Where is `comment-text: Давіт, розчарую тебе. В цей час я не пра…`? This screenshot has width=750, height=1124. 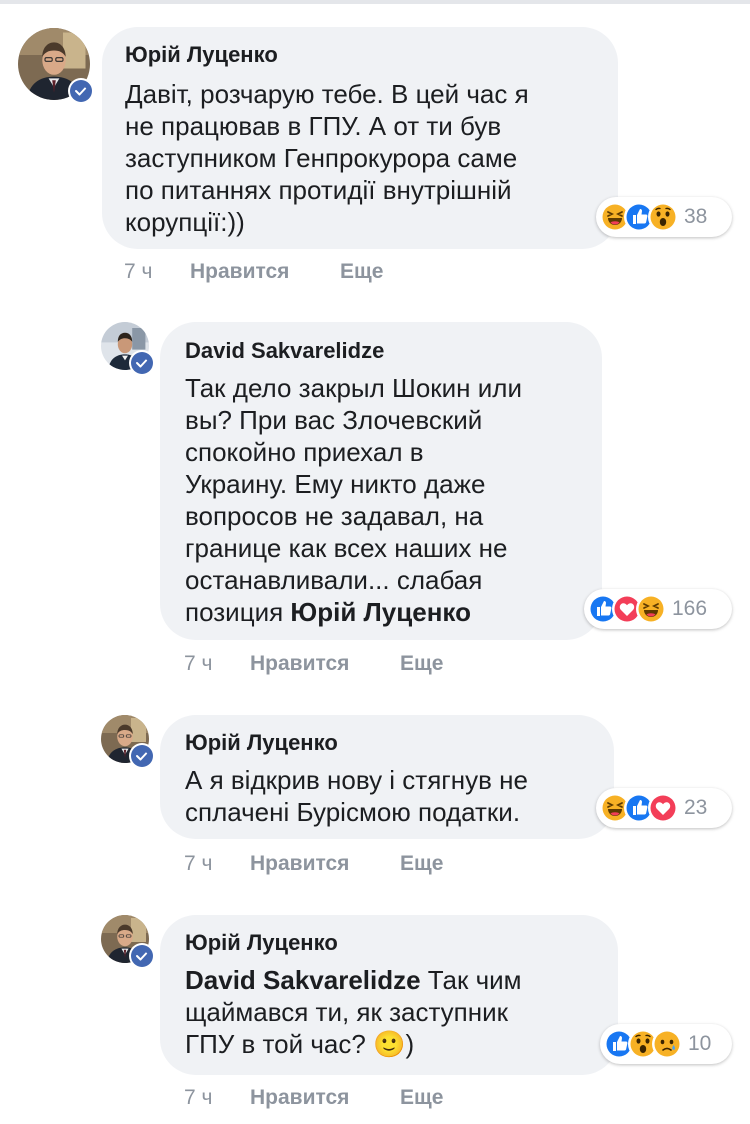 comment-text: Давіт, розчарую тебе. В цей час я не пра… is located at coordinates (365, 158).